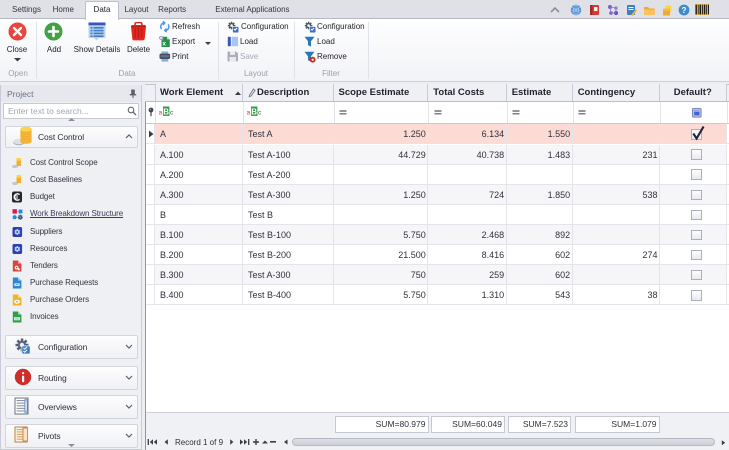  Describe the element at coordinates (164, 44) in the screenshot. I see `svg-text: x` at that location.